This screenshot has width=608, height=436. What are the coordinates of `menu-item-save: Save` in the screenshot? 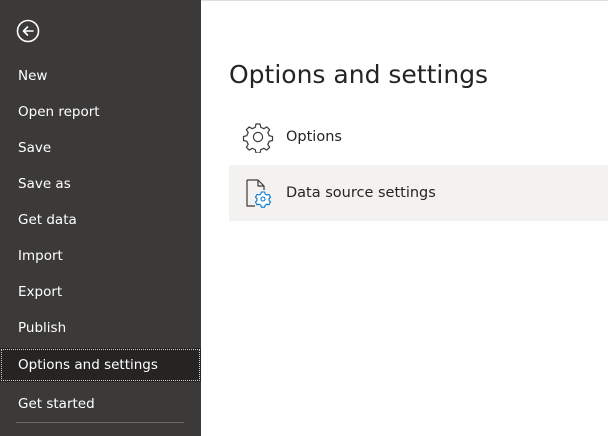 It's located at (100, 148).